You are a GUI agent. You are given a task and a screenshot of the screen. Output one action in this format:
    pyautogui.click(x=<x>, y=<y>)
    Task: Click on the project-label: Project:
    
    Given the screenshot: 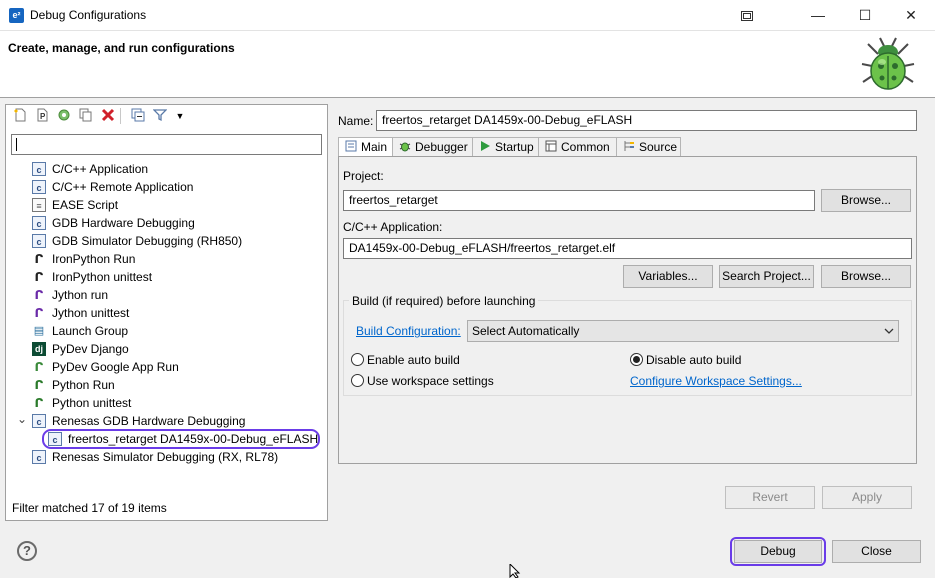 What is the action you would take?
    pyautogui.click(x=363, y=176)
    